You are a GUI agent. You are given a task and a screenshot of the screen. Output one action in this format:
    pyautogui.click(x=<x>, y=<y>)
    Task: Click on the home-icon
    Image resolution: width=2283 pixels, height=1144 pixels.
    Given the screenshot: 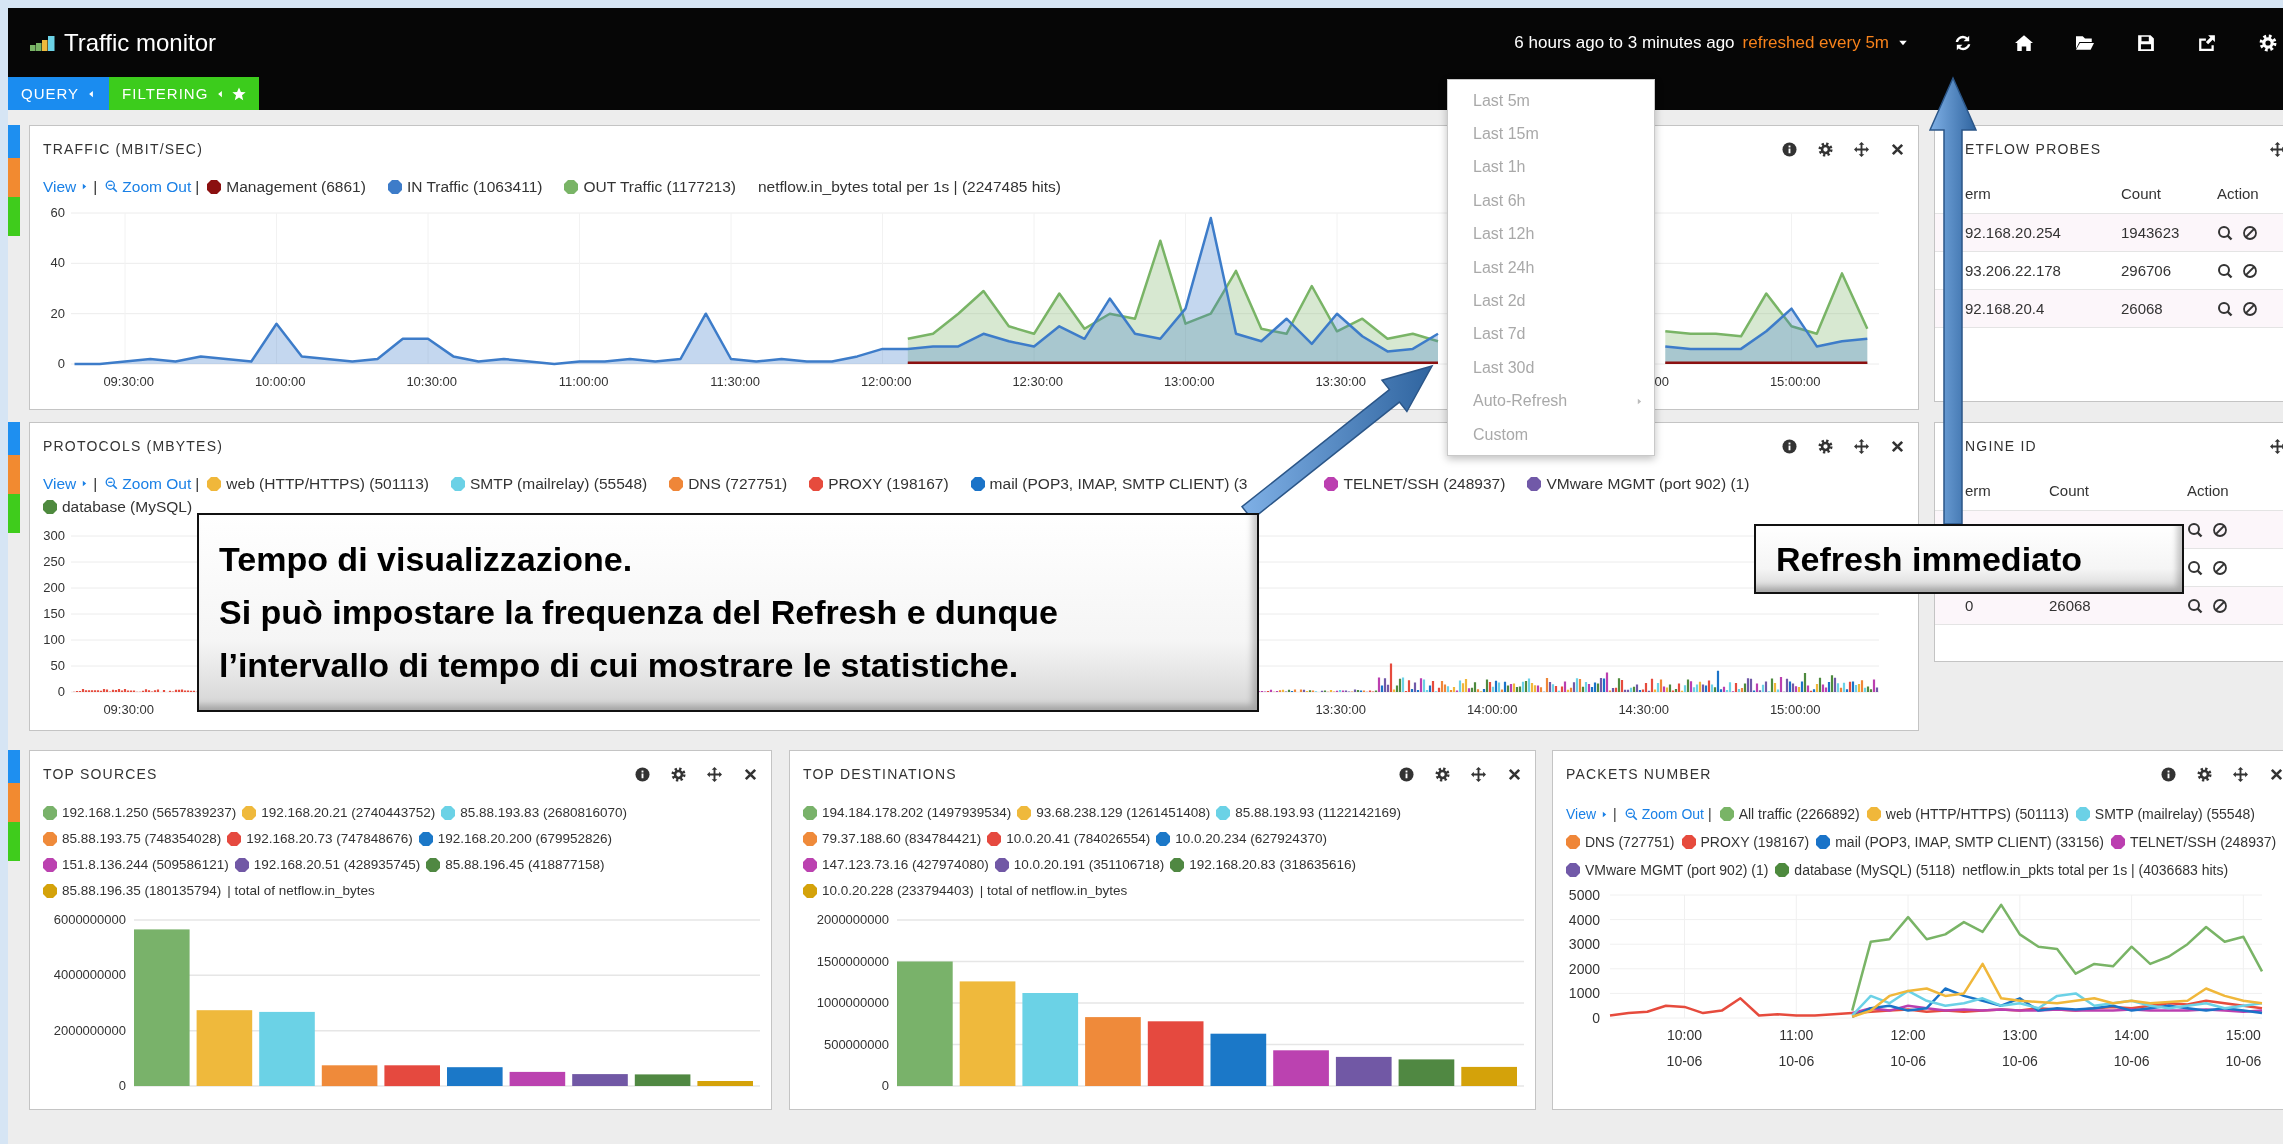 What is the action you would take?
    pyautogui.click(x=2024, y=42)
    